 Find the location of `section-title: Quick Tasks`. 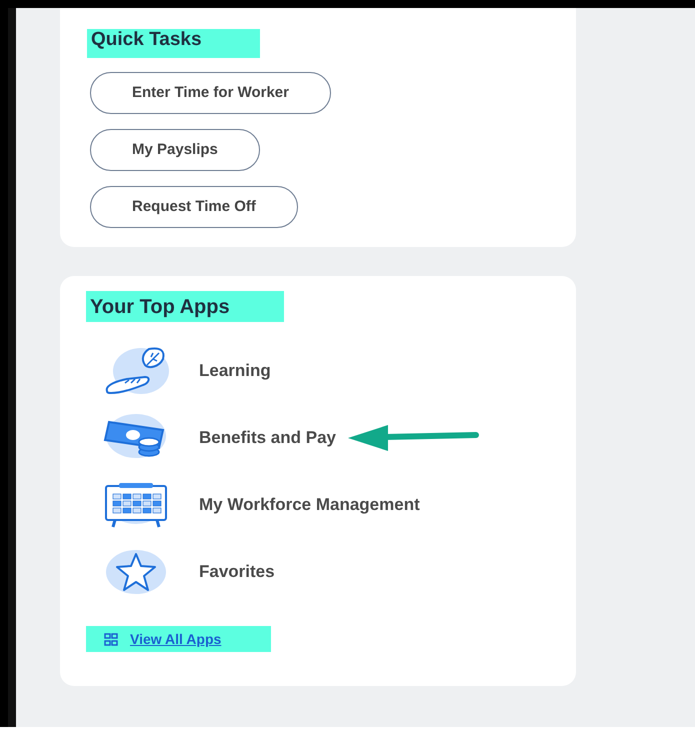

section-title: Quick Tasks is located at coordinates (173, 43).